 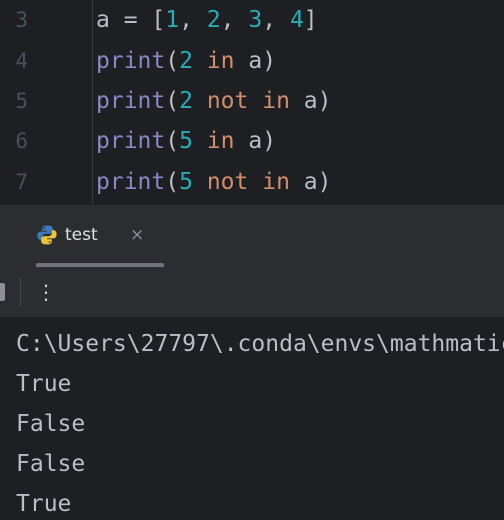 What do you see at coordinates (172, 20) in the screenshot?
I see `code-token: 1` at bounding box center [172, 20].